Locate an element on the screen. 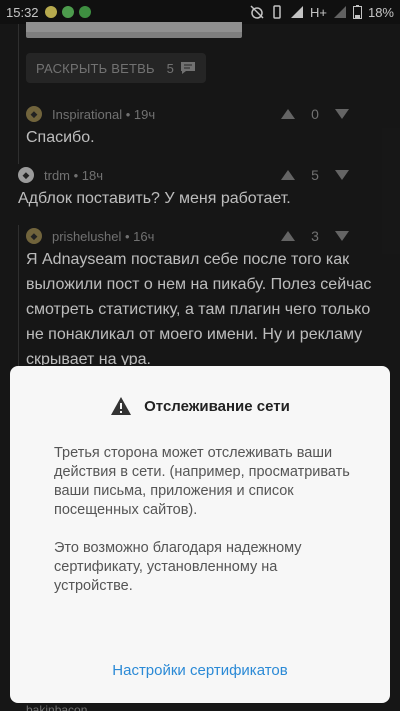  dialog-header: Отслеживание сети is located at coordinates (200, 406).